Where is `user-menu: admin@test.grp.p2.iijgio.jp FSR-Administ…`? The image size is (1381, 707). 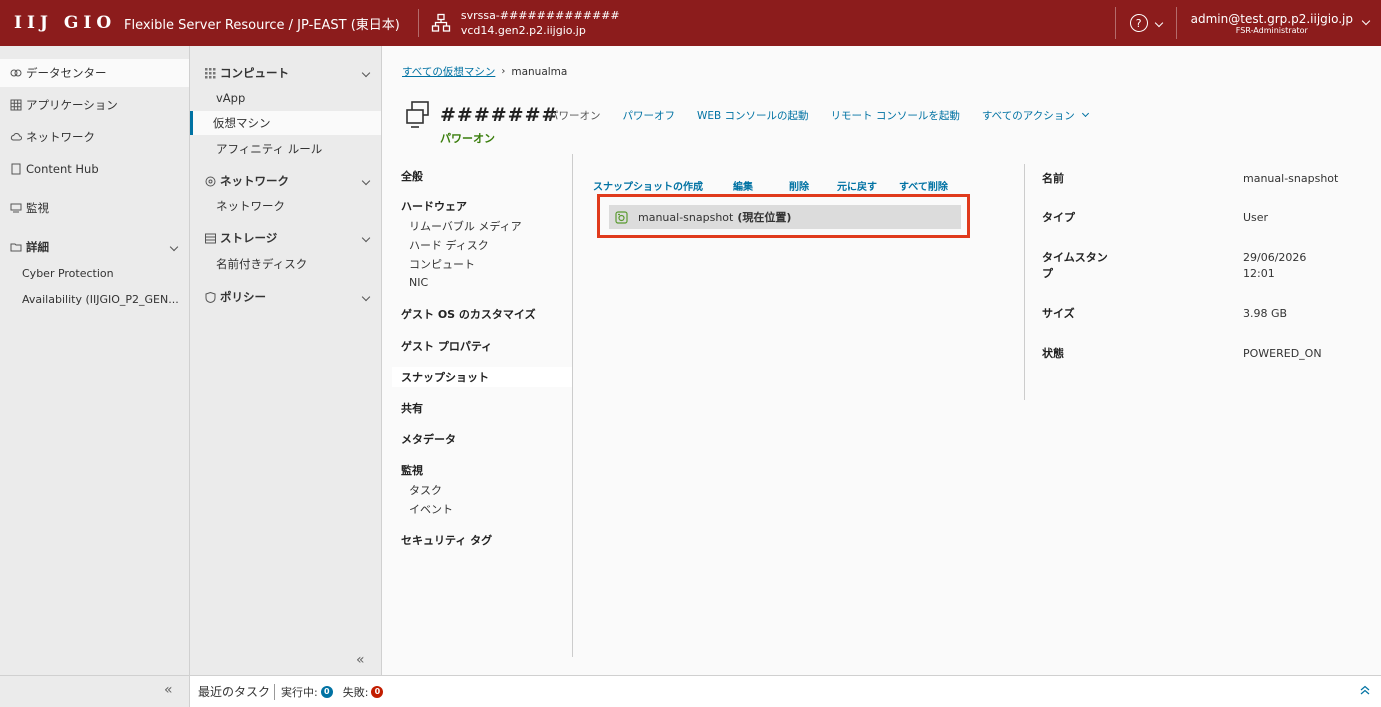 user-menu: admin@test.grp.p2.iijgio.jp FSR-Administ… is located at coordinates (1278, 23).